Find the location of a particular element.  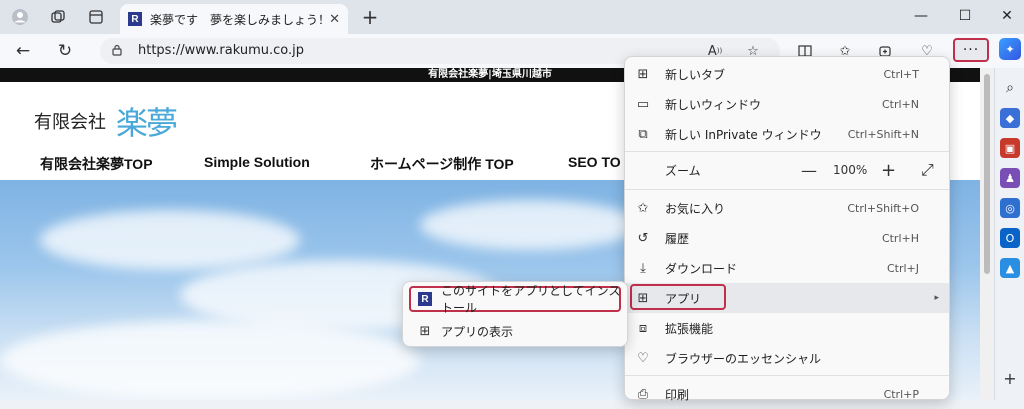

menu-item-zoom: ズーム — 100% + ⤢ is located at coordinates (787, 170).